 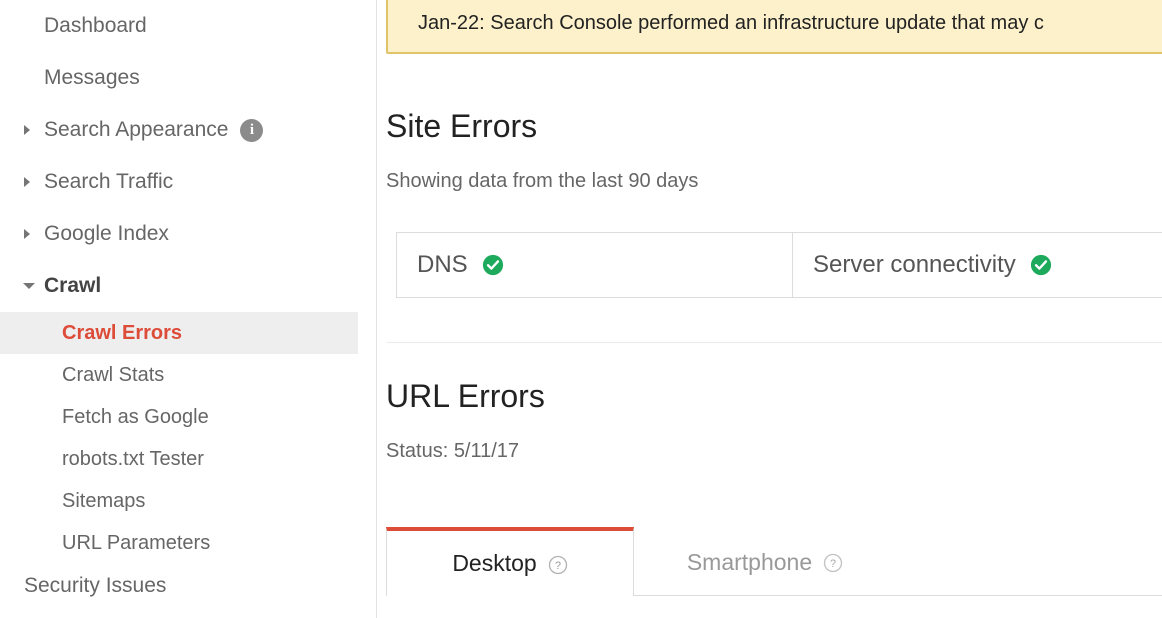 I want to click on site-errors-status-table: DNS Server connectivity, so click(x=779, y=265).